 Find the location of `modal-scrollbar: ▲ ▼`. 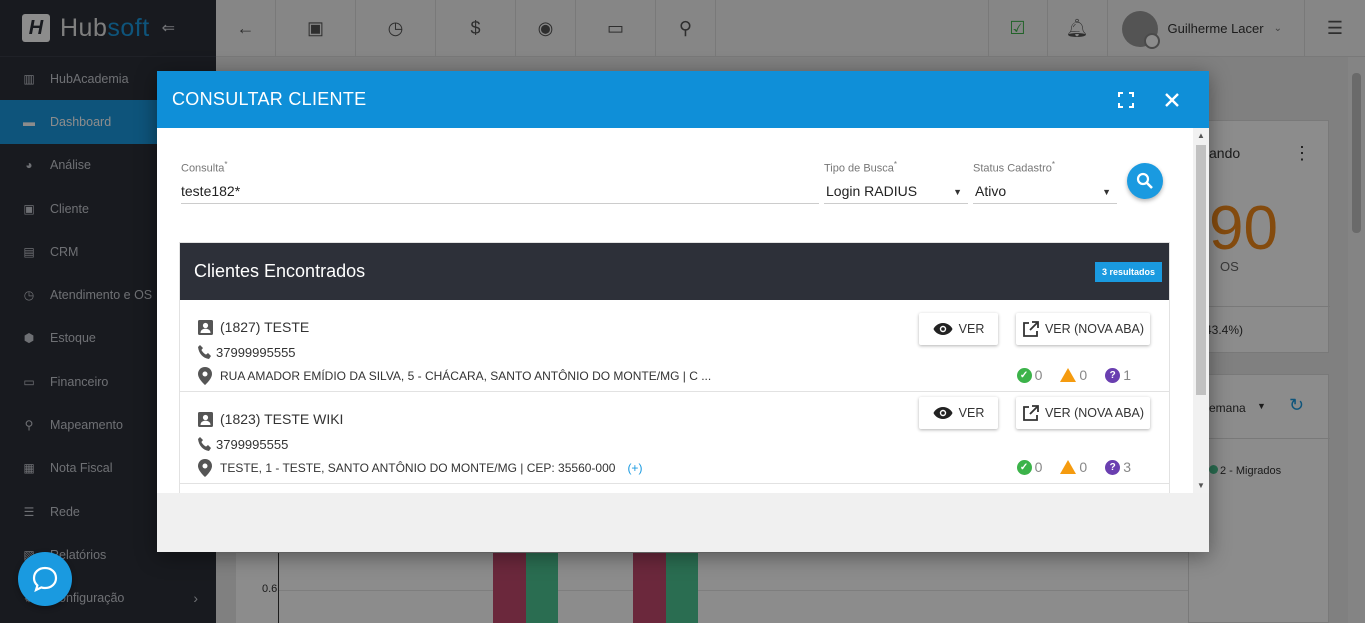

modal-scrollbar: ▲ ▼ is located at coordinates (1201, 310).